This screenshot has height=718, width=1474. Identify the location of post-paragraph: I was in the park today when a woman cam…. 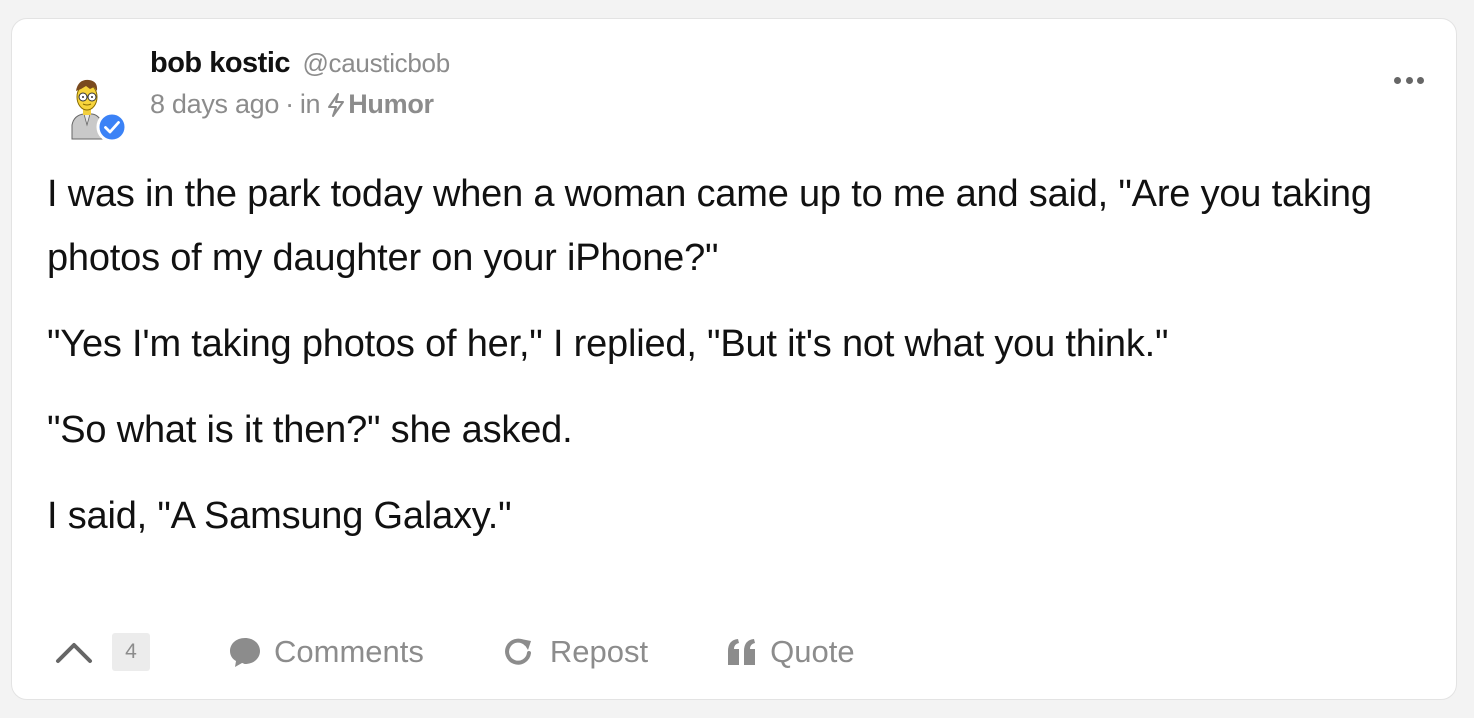
(709, 226).